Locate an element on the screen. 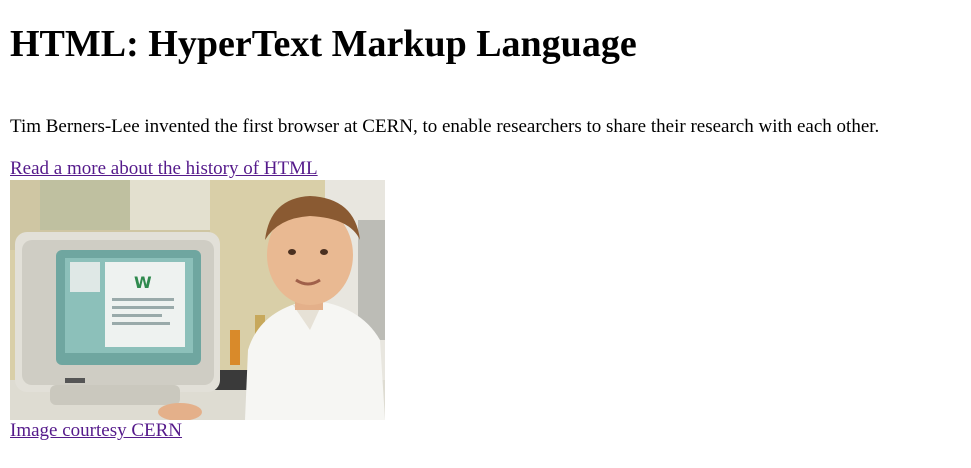  page-title: HTML: HyperText Markup Language is located at coordinates (323, 44).